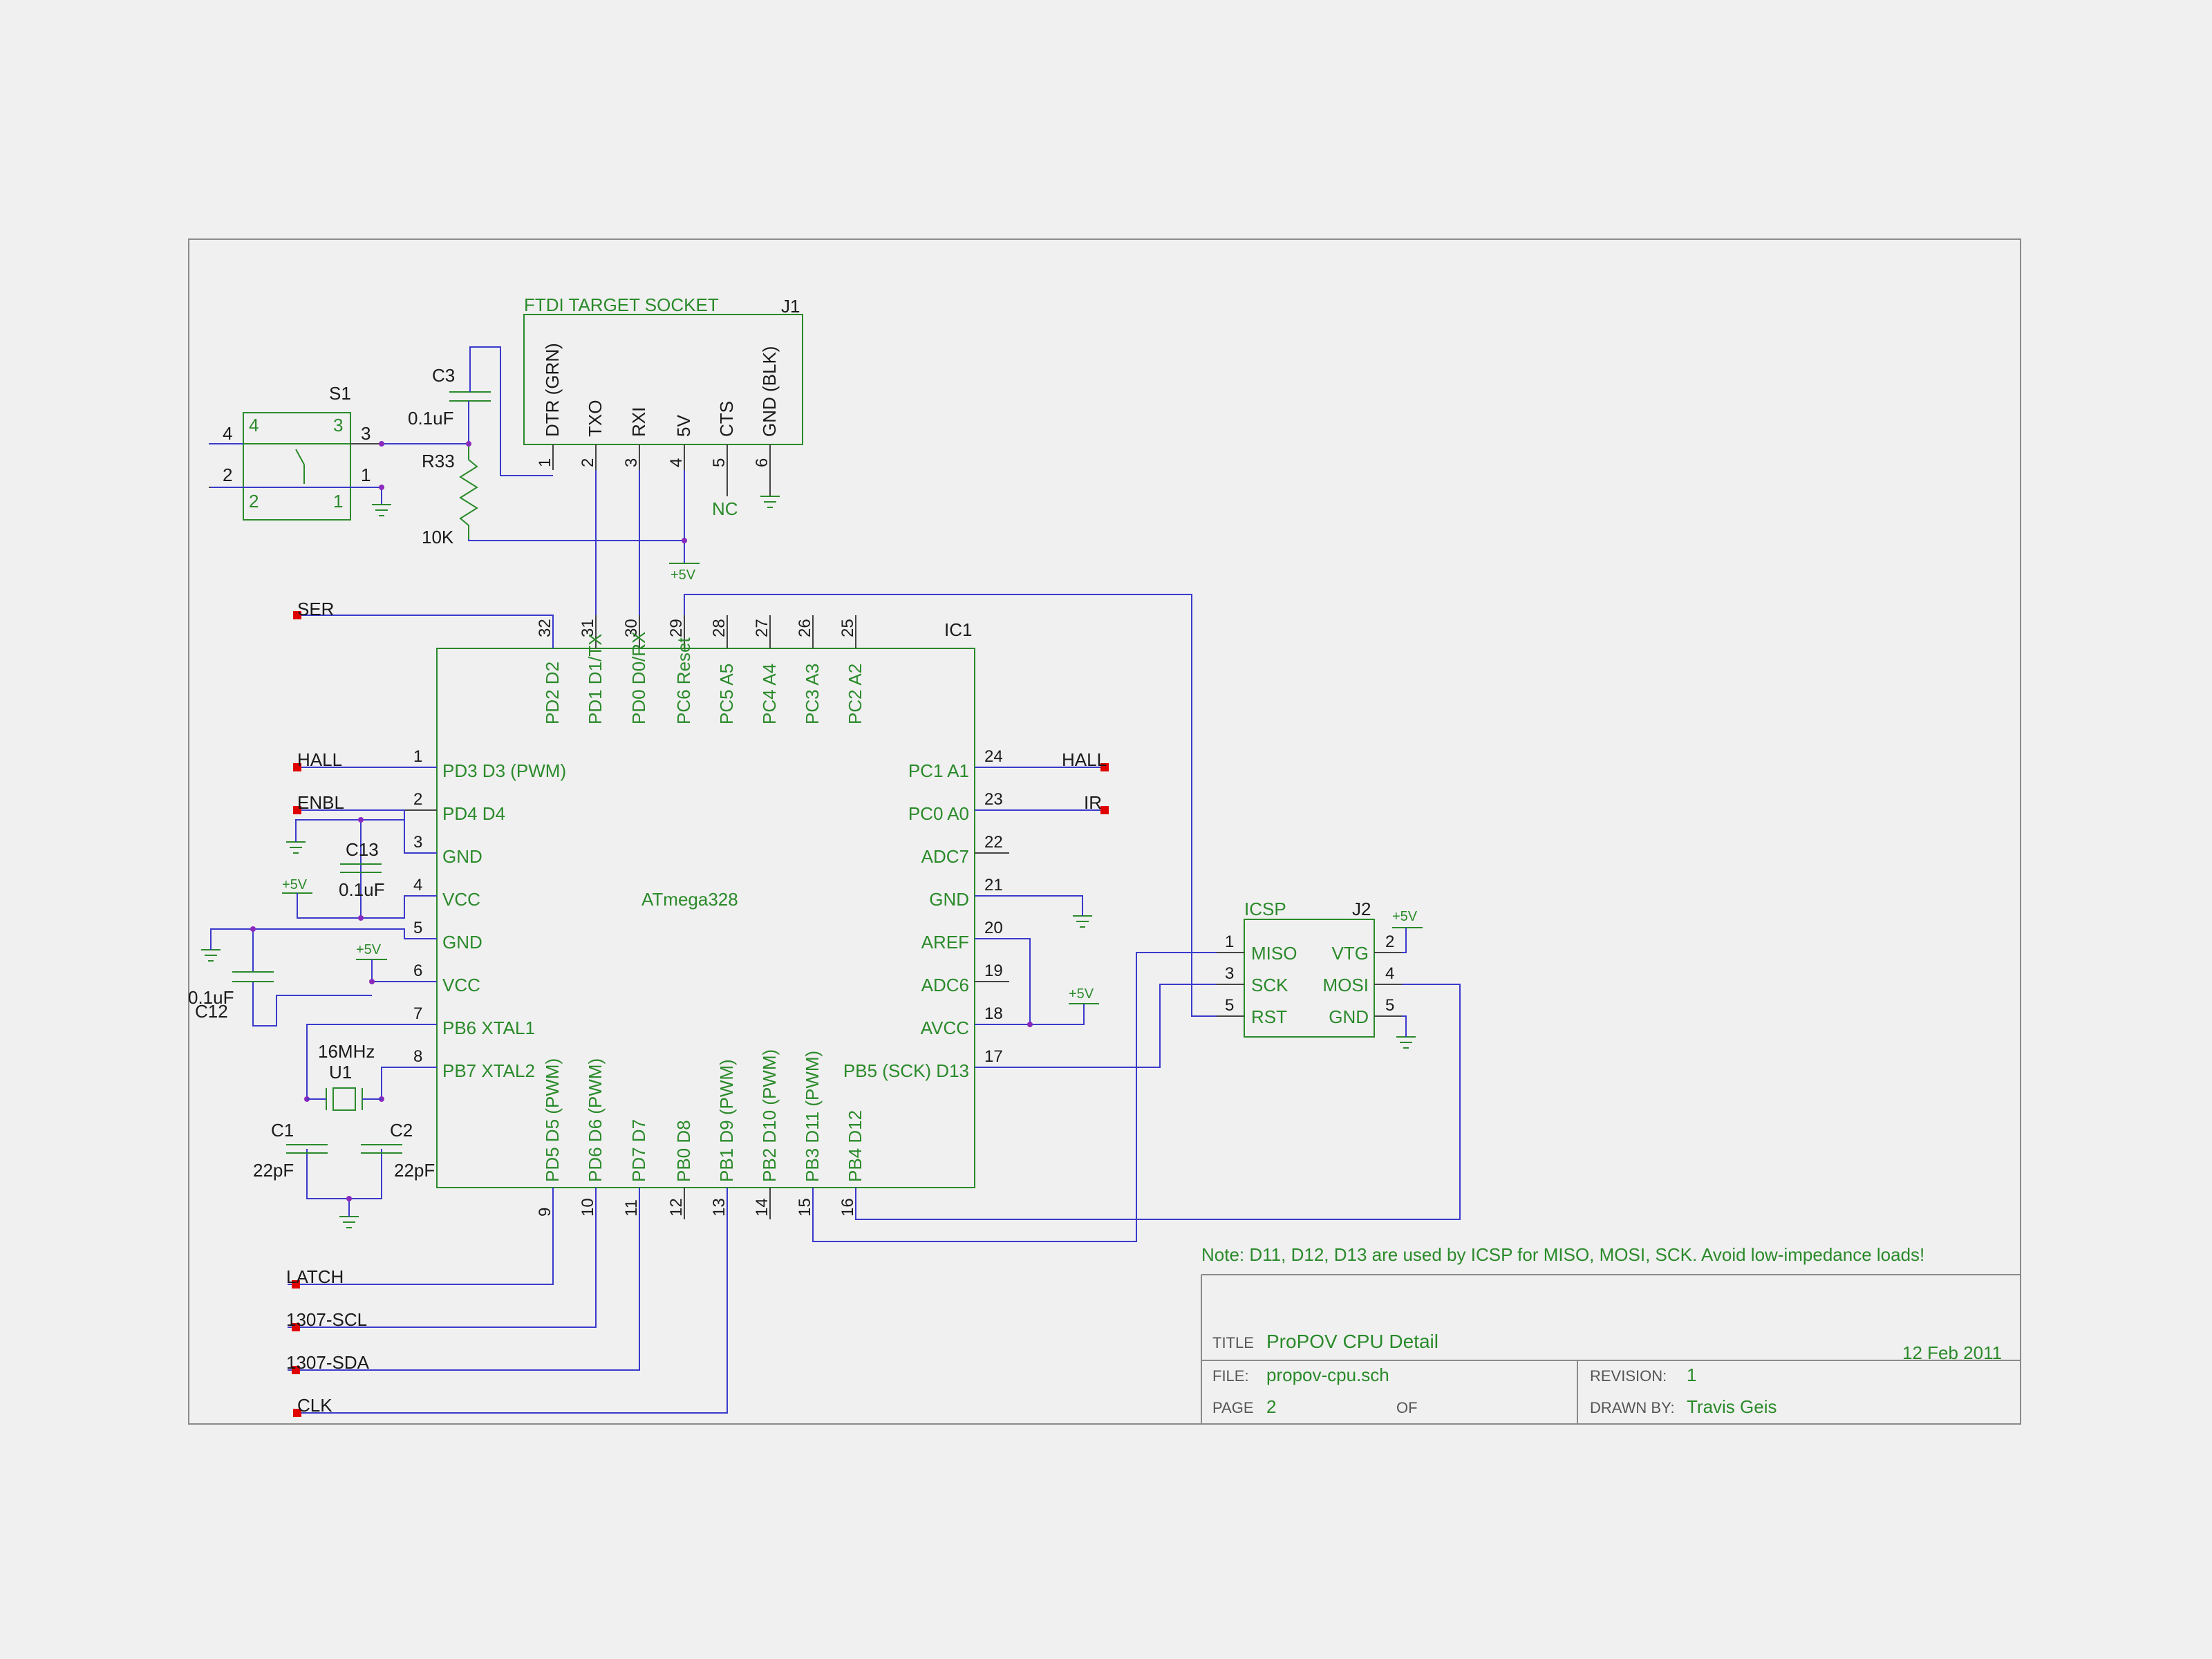  Describe the element at coordinates (576, 540) in the screenshot. I see `wire-r33-5v` at that location.